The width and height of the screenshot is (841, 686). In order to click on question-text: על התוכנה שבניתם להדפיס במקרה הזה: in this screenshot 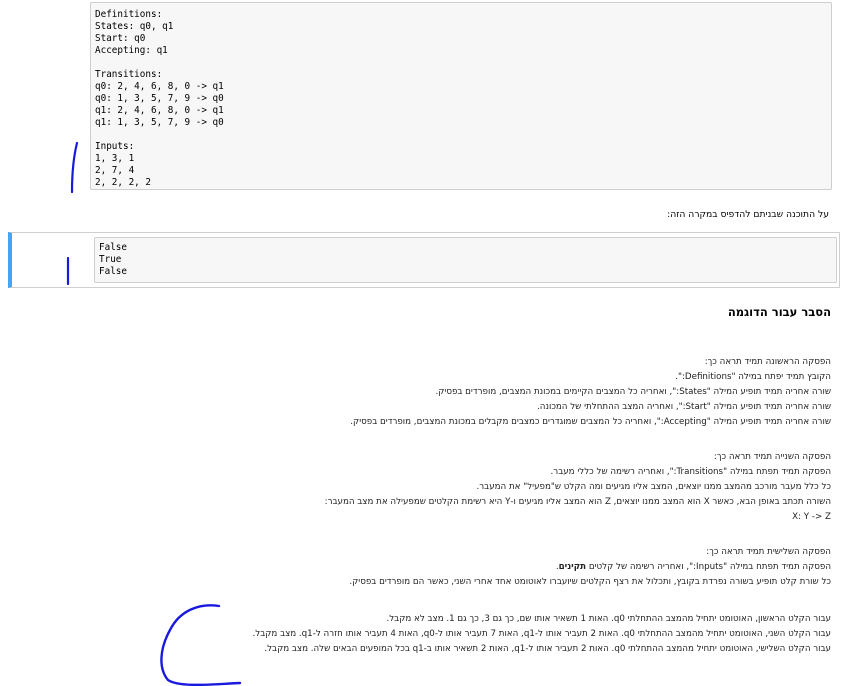, I will do `click(748, 214)`.